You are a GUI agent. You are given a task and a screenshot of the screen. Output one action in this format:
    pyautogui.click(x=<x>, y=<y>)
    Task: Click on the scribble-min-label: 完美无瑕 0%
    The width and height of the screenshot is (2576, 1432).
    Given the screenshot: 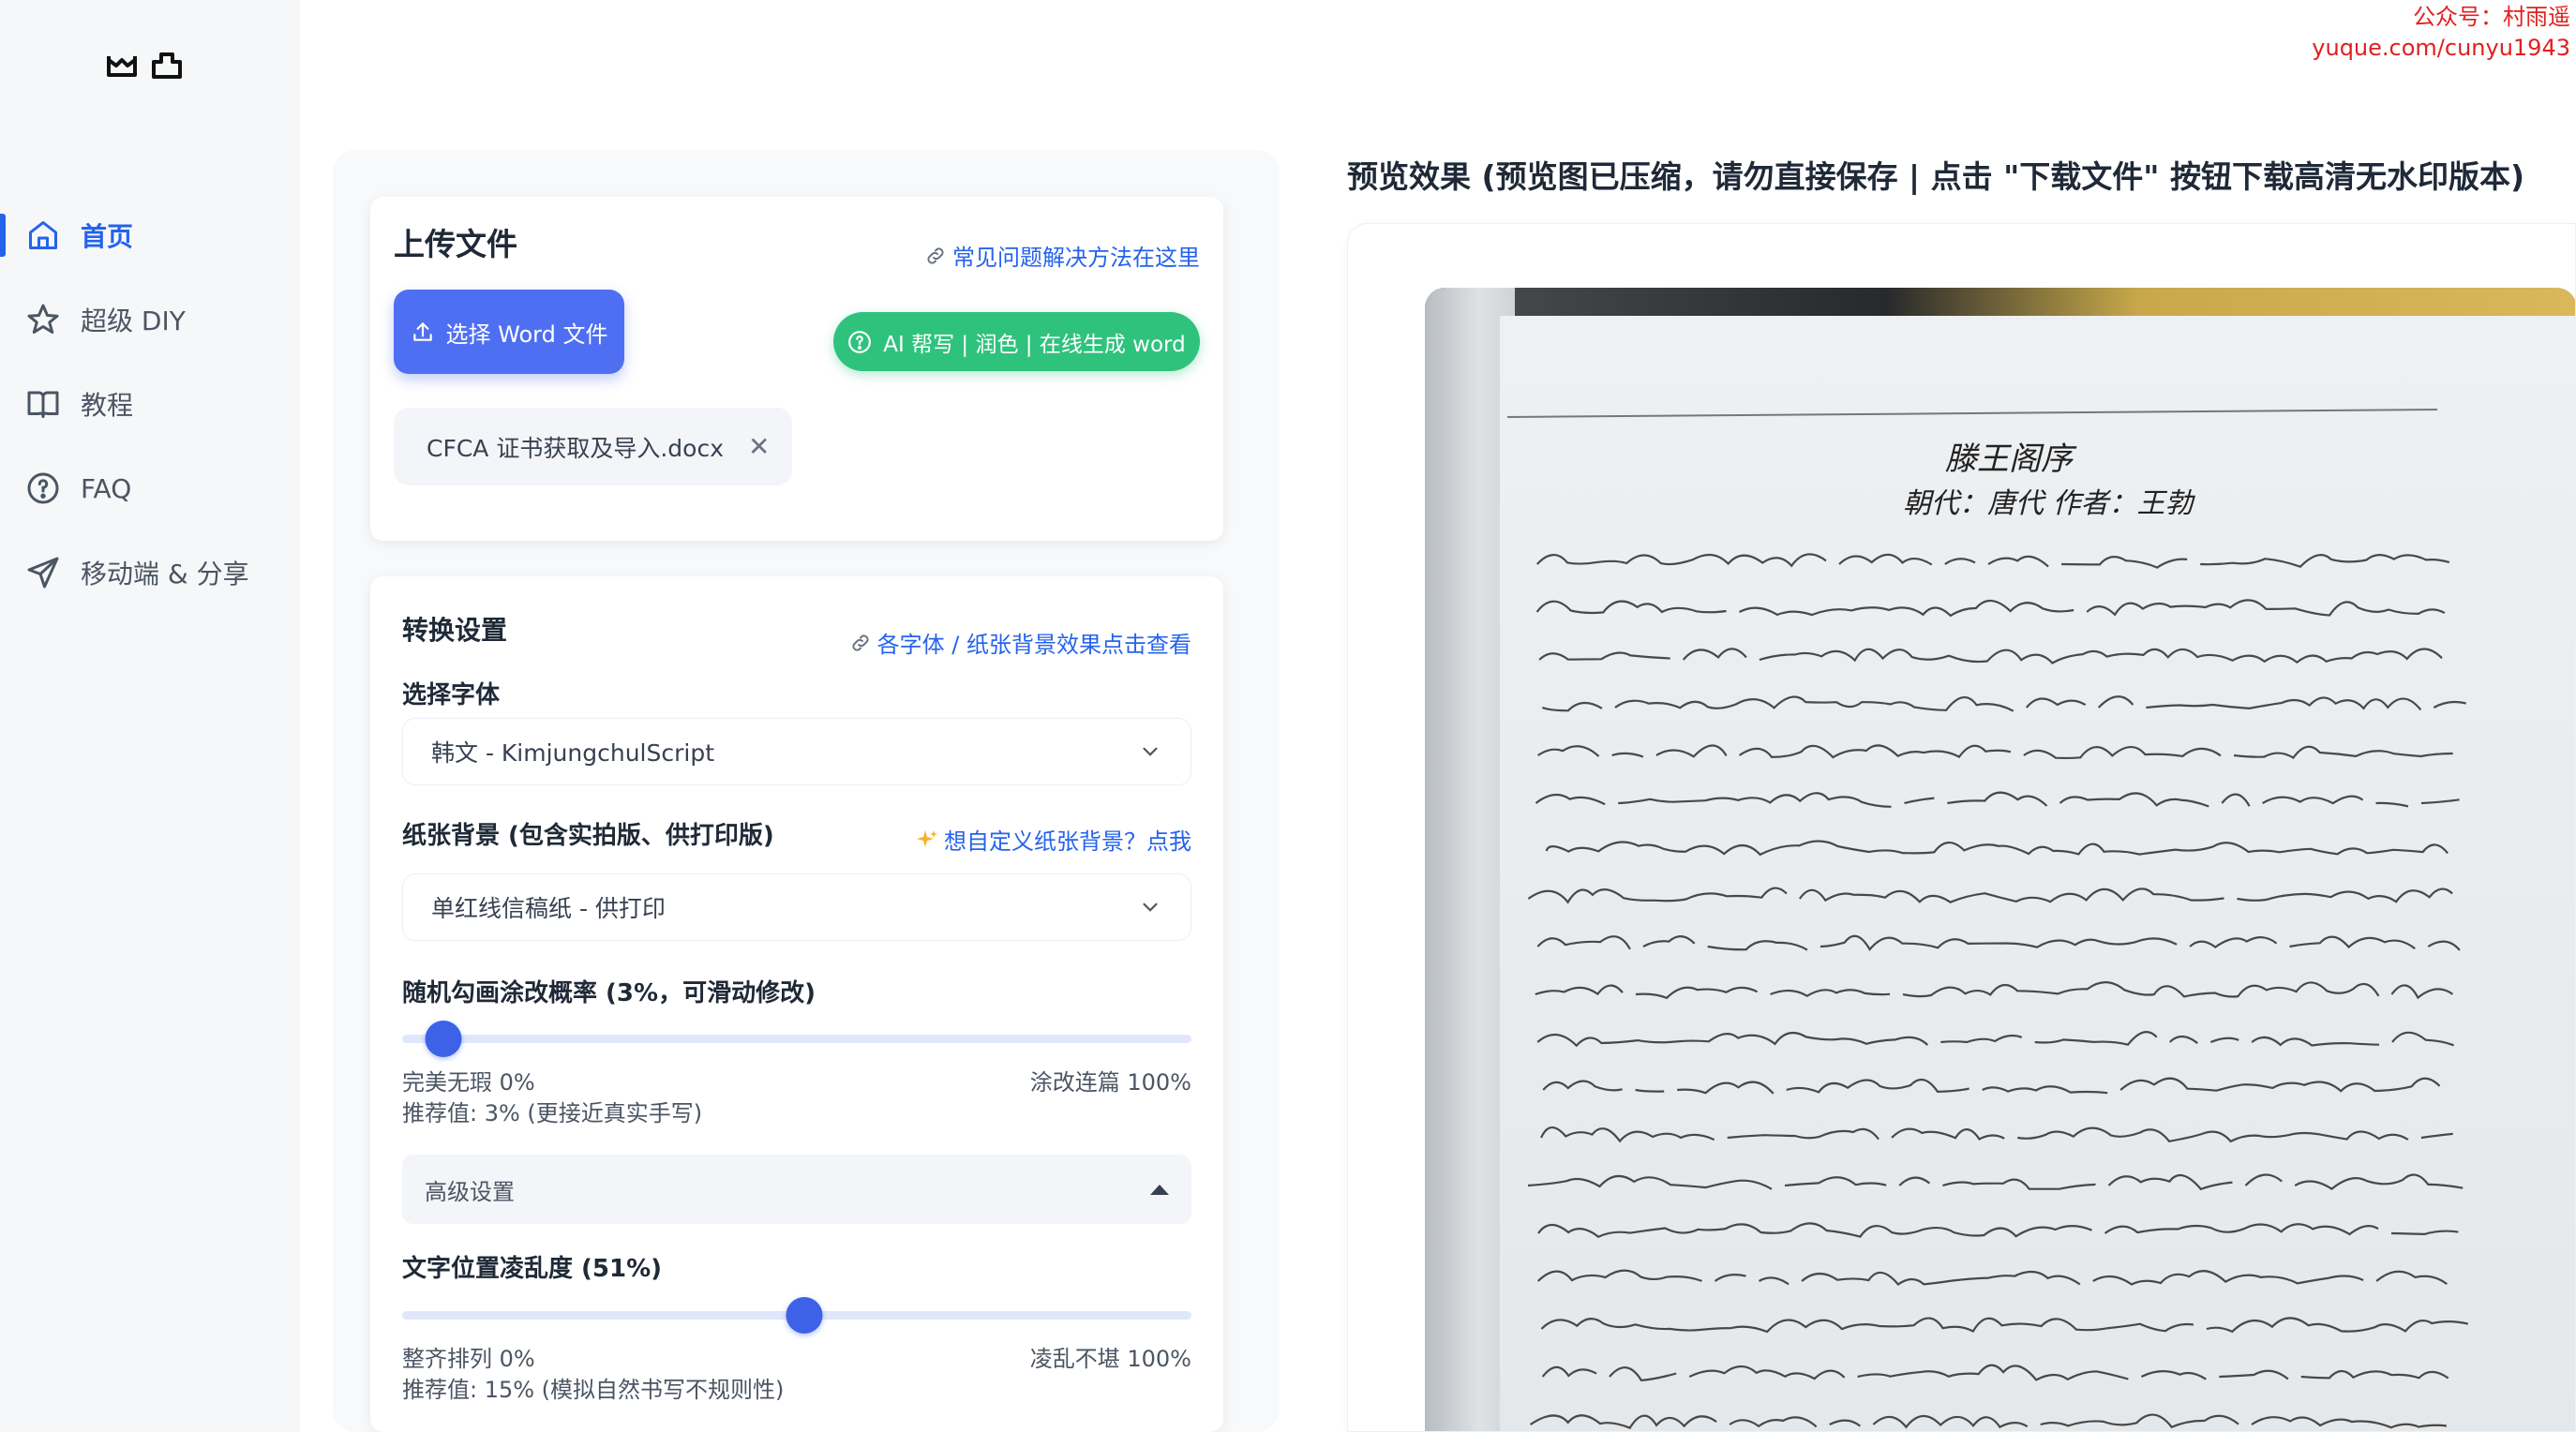 What is the action you would take?
    pyautogui.click(x=469, y=1082)
    